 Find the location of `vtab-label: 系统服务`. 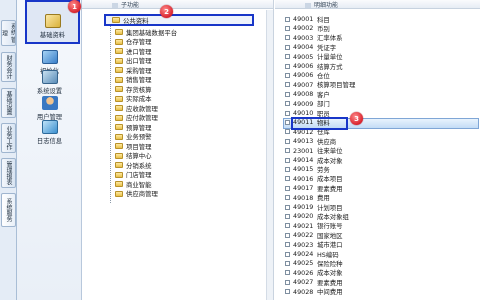

vtab-label: 系统服务 is located at coordinates (8, 210).